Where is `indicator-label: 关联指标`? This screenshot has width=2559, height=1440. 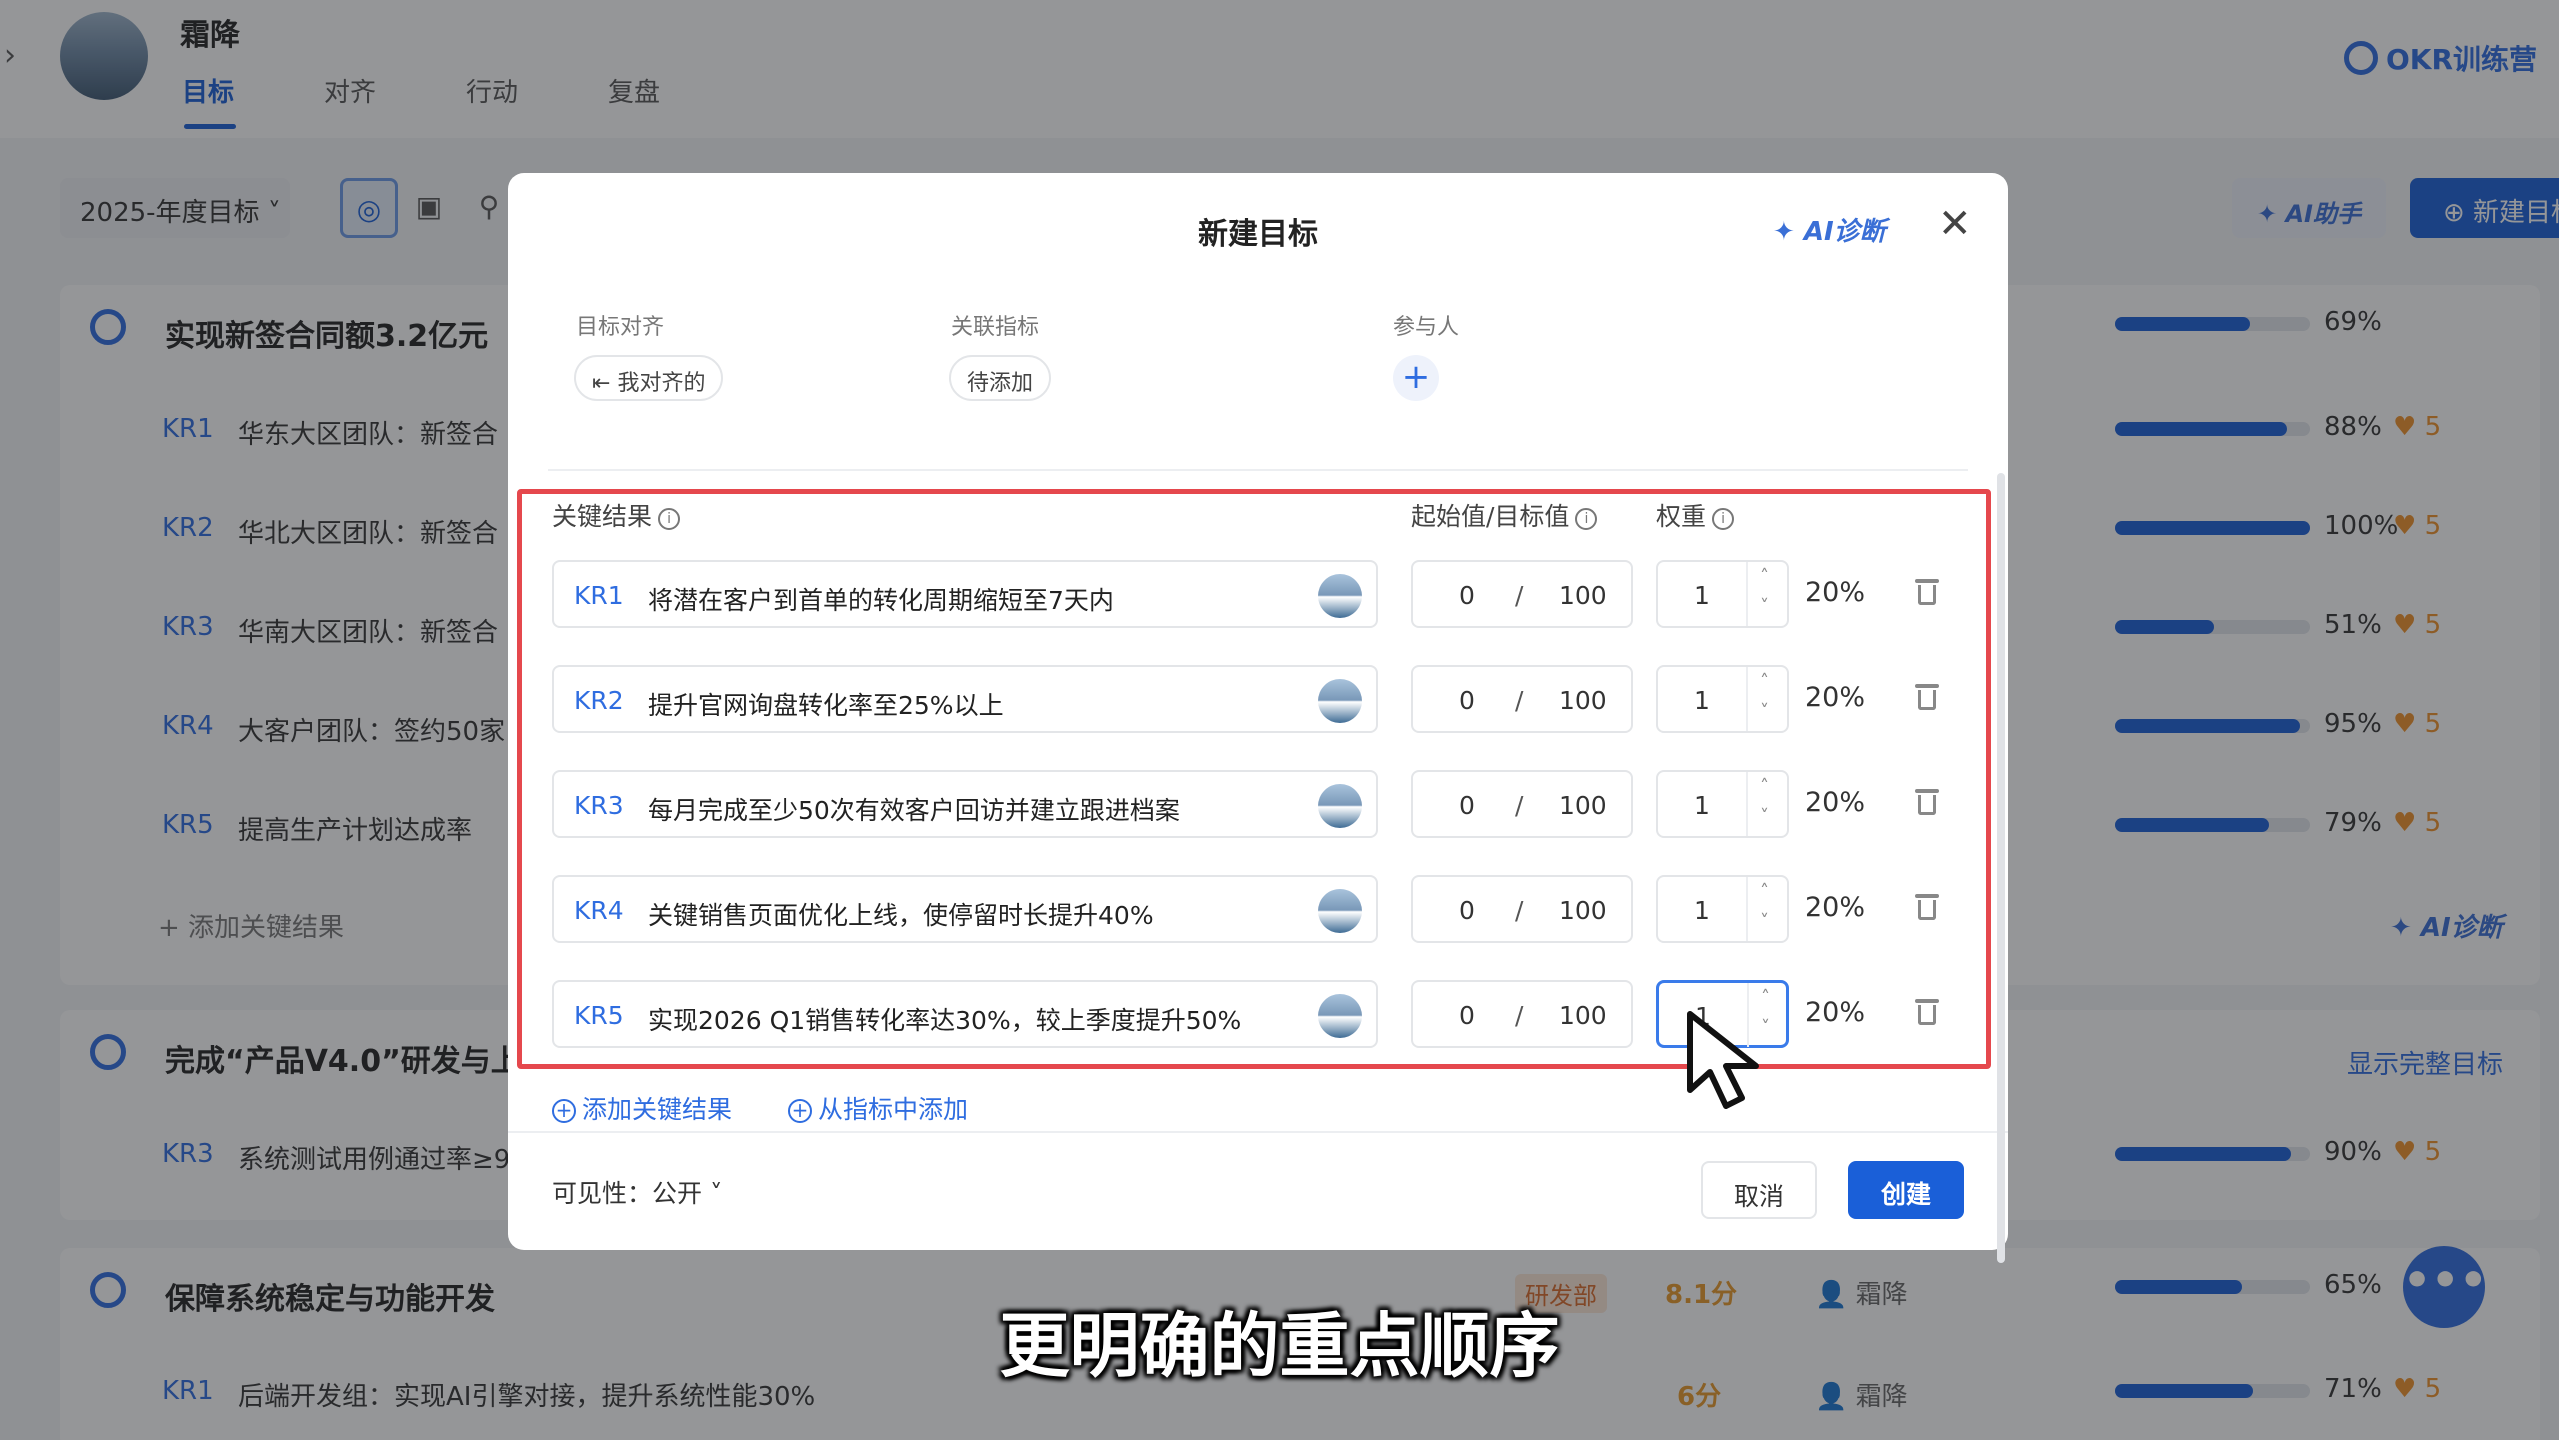
indicator-label: 关联指标 is located at coordinates (995, 327).